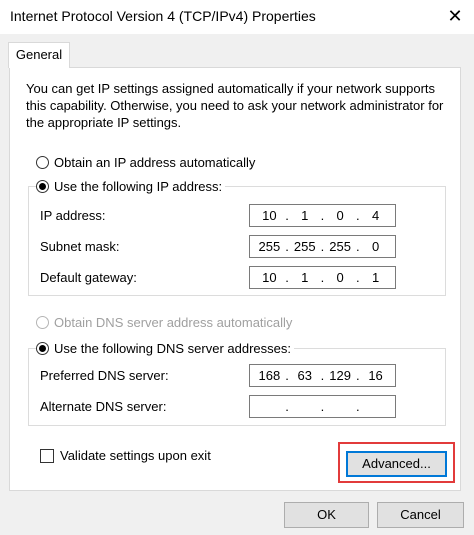  I want to click on subnet-mask-input: 255. 255. 255. 0, so click(322, 246).